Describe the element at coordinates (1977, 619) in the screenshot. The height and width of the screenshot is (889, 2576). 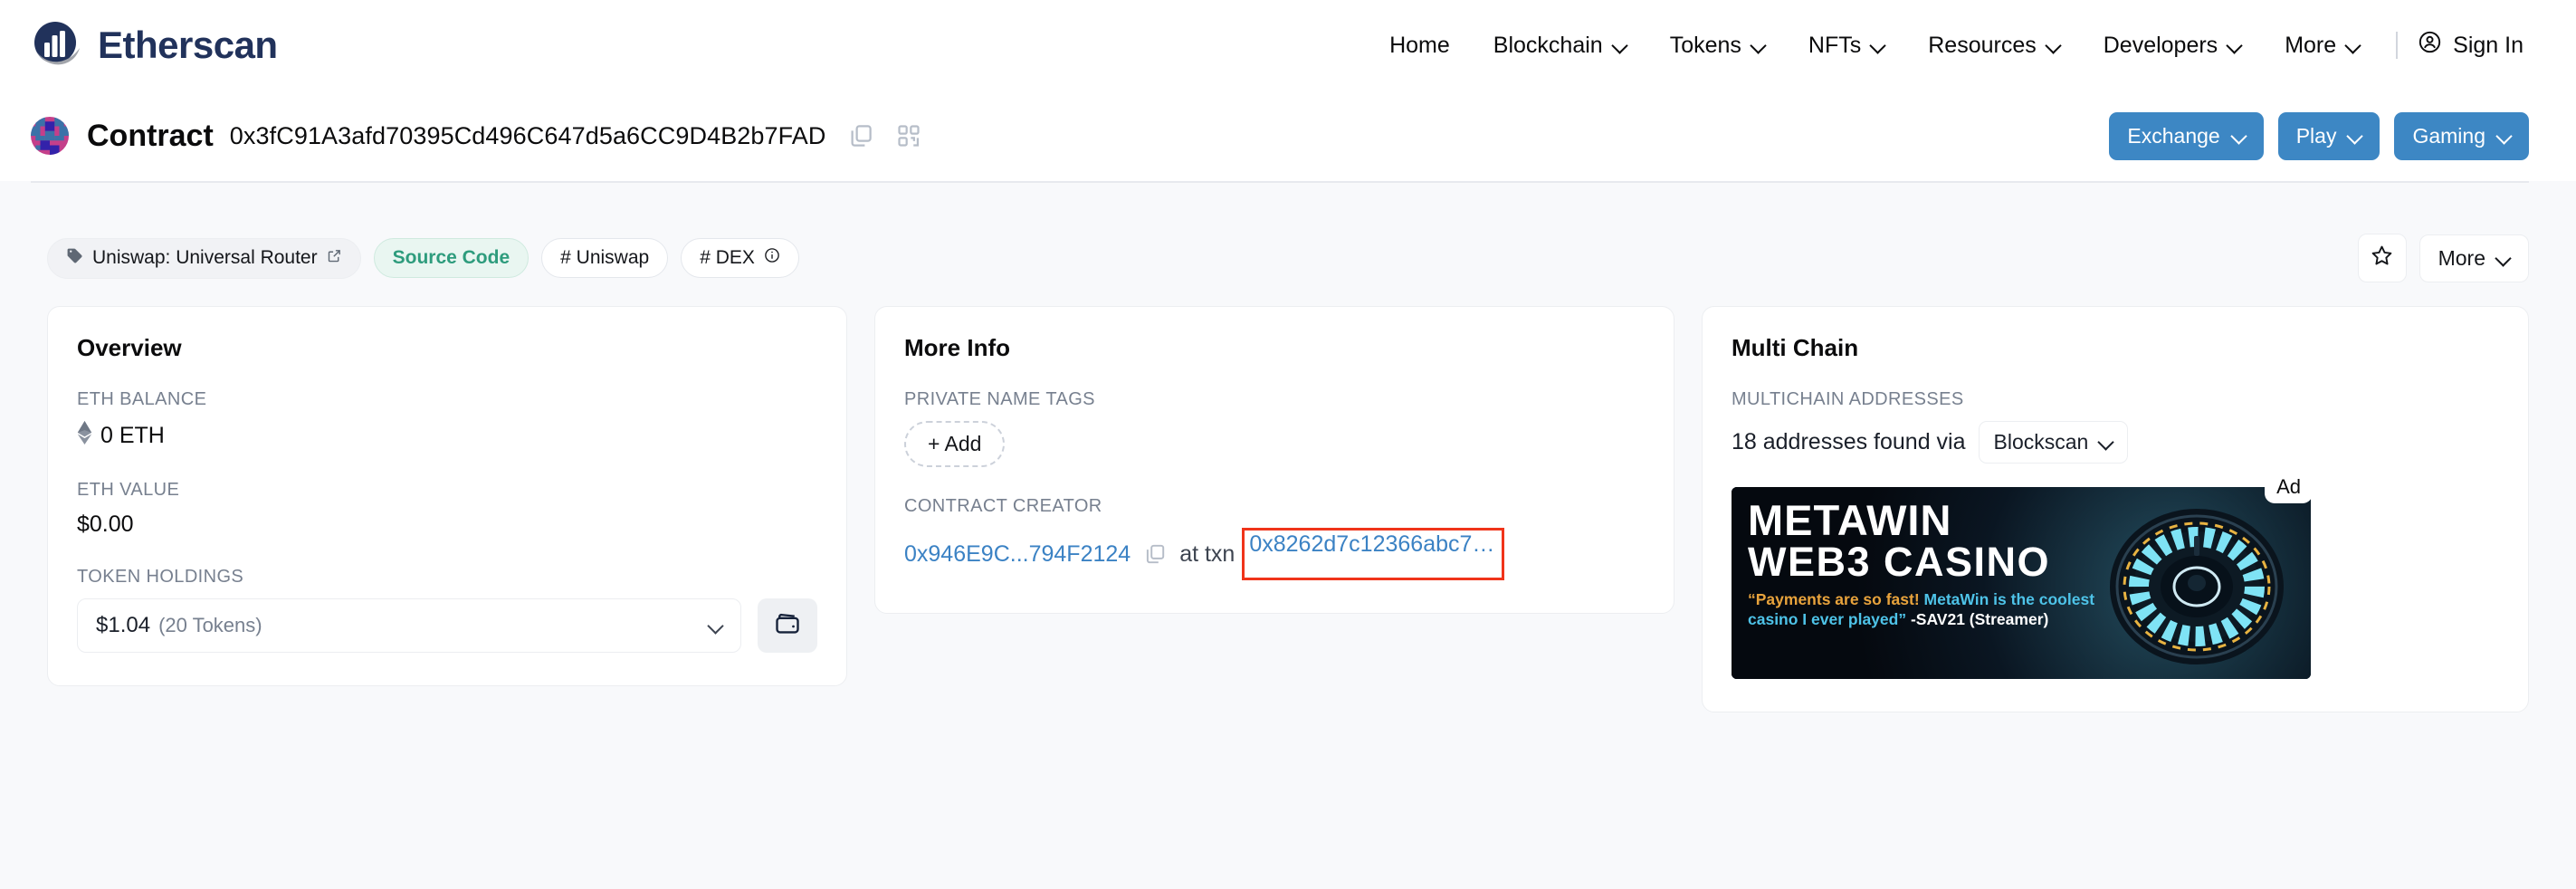
I see `ad-quote-part3: -SAV21 (Streamer)` at that location.